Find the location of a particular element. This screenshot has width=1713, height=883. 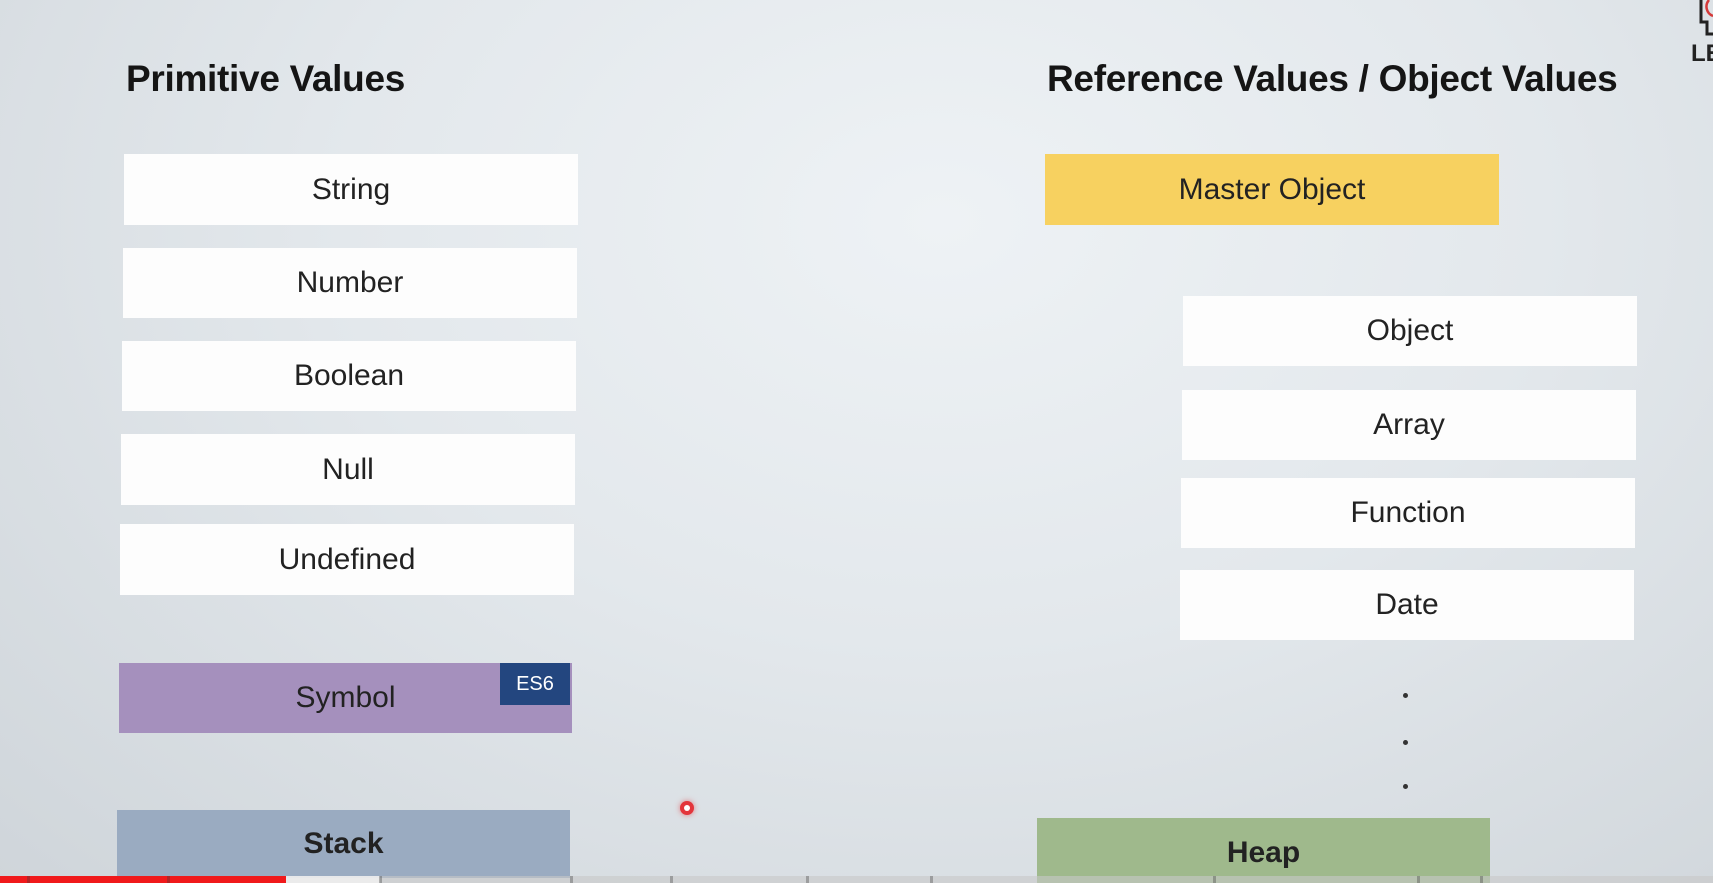

primitive-item-undefined: Undefined is located at coordinates (347, 559).